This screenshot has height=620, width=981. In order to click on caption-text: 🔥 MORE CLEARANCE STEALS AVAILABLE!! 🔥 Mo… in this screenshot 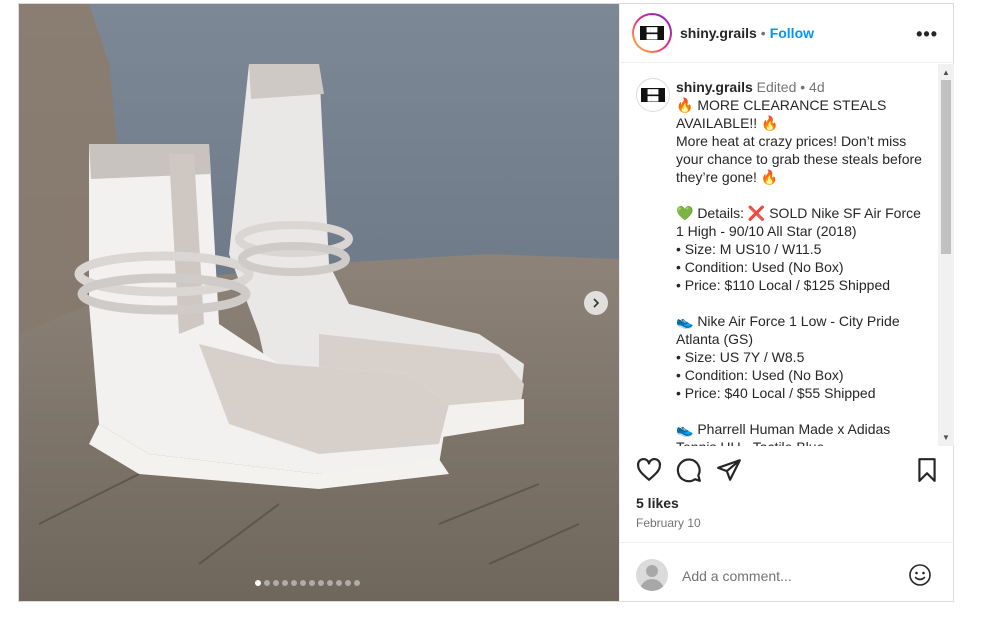, I will do `click(799, 271)`.